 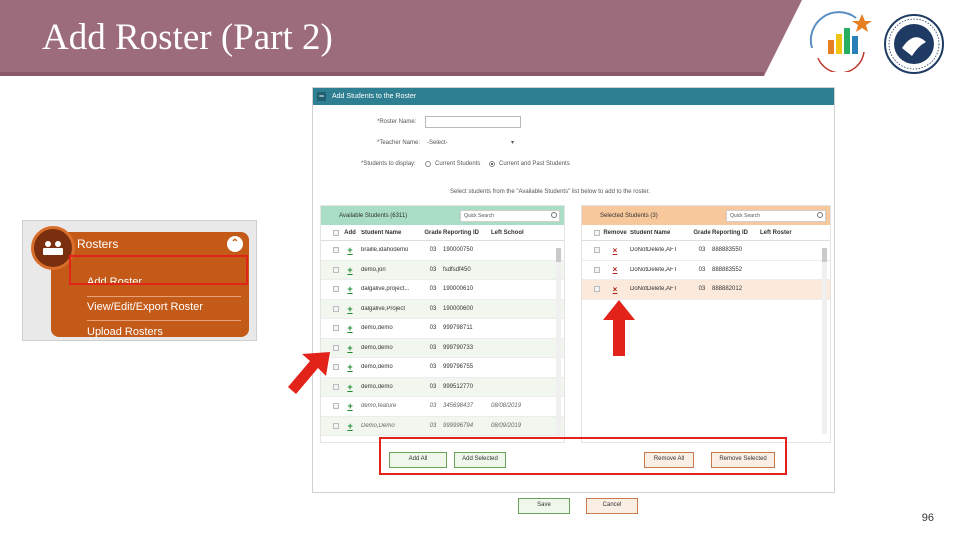 What do you see at coordinates (321, 96) in the screenshot?
I see `collapse-icon: −` at bounding box center [321, 96].